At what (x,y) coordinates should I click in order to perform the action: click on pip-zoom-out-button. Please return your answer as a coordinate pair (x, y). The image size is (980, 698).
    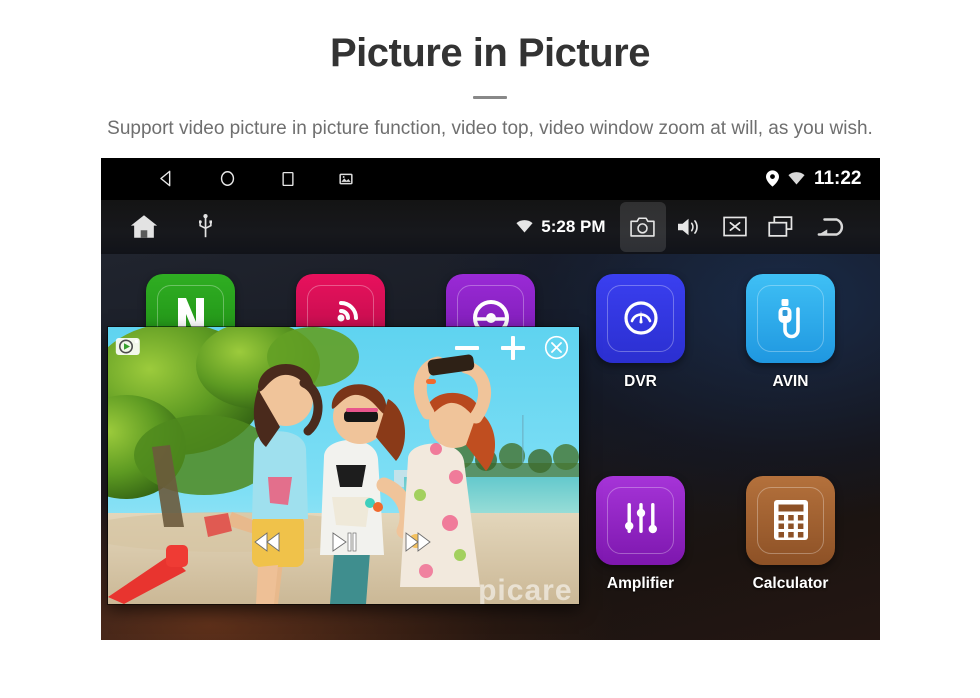
    Looking at the image, I should click on (467, 350).